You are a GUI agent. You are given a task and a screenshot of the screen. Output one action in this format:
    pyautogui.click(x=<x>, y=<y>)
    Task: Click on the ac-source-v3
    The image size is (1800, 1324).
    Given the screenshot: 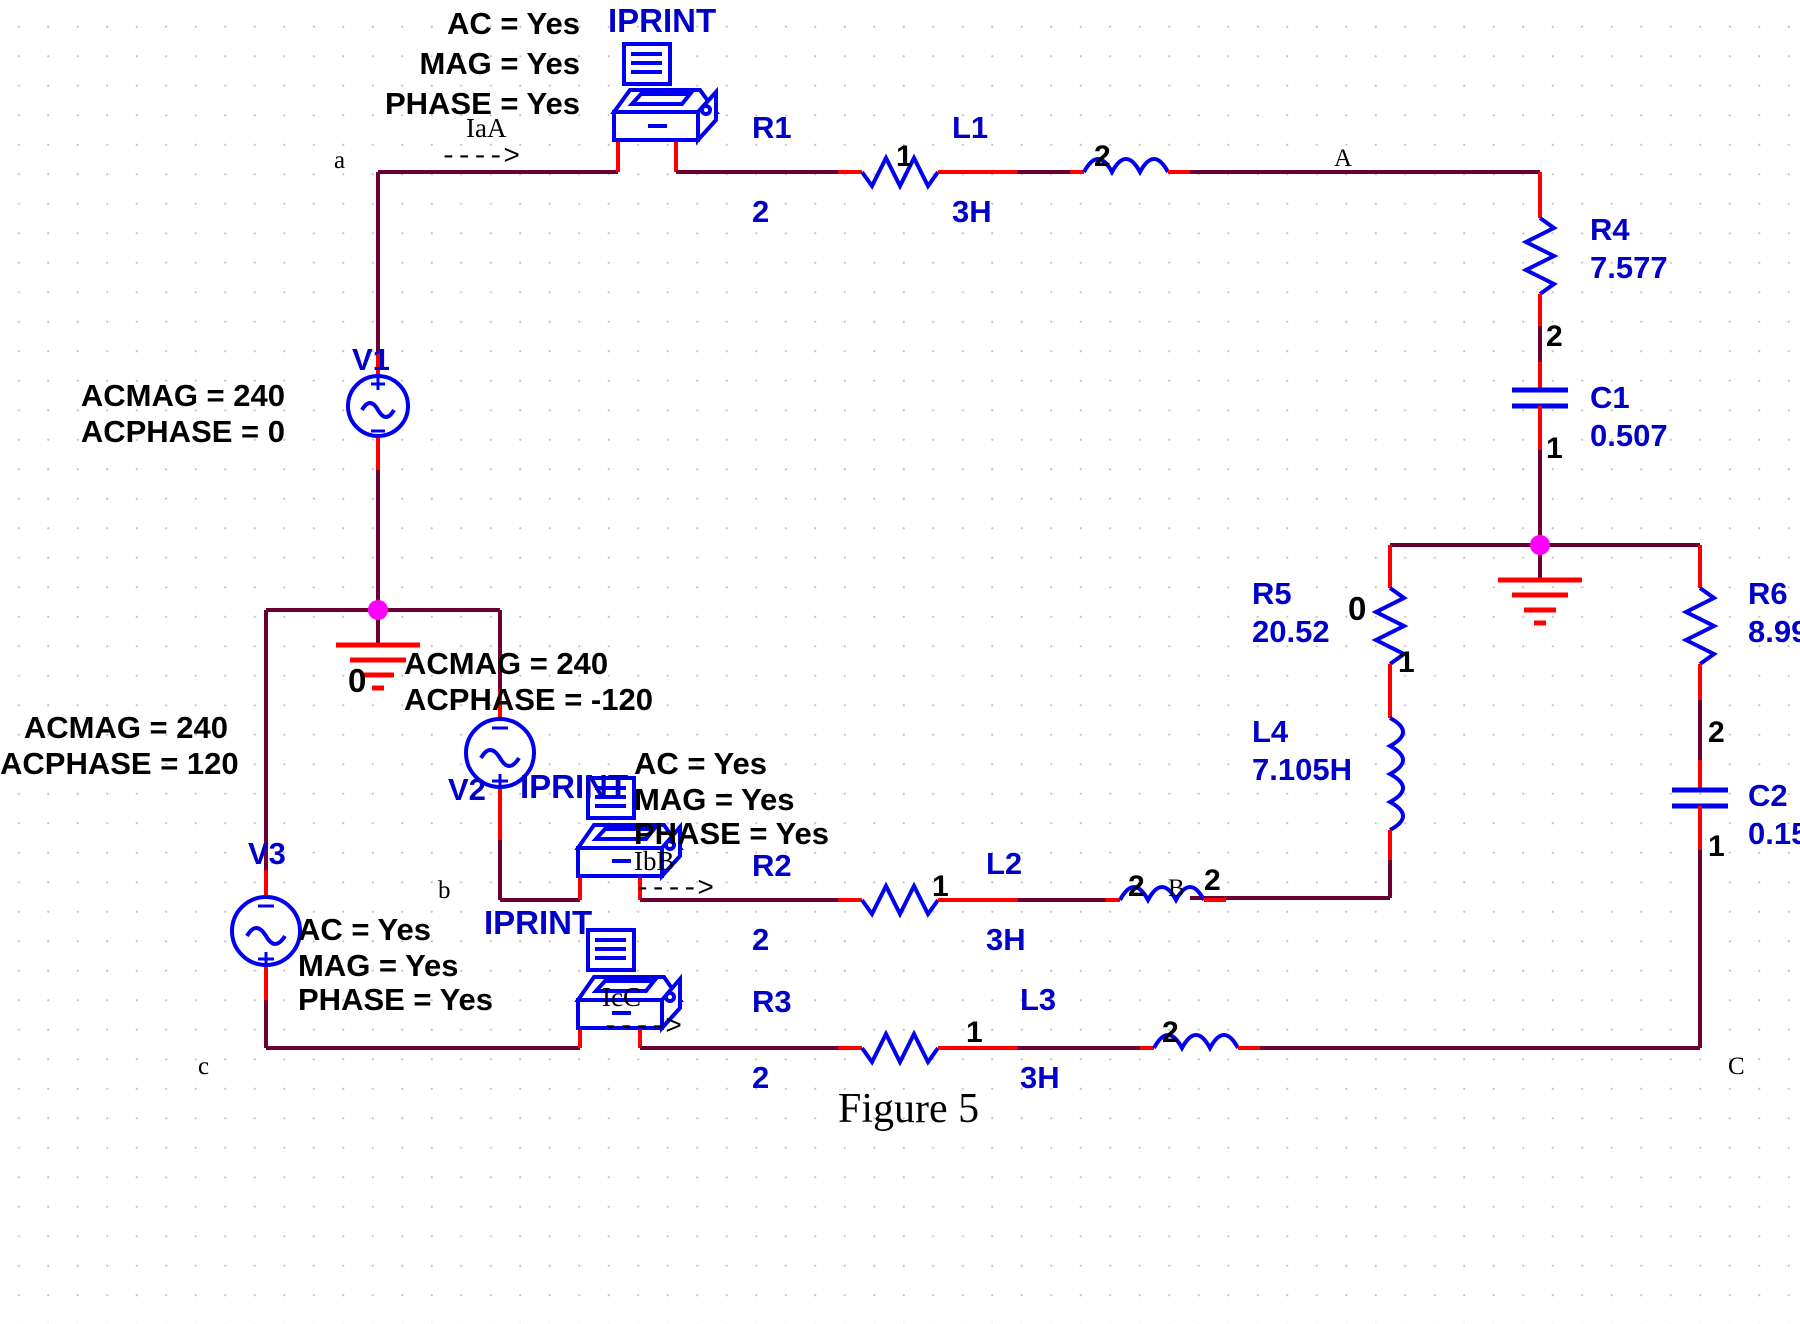 What is the action you would take?
    pyautogui.click(x=266, y=931)
    